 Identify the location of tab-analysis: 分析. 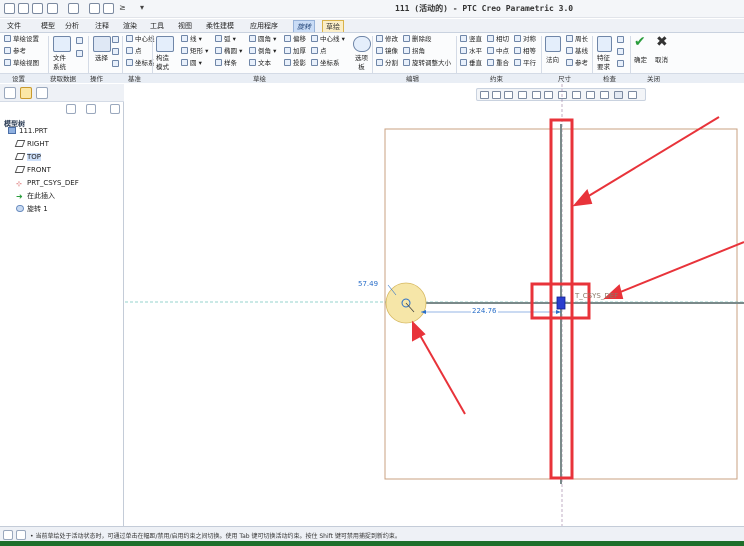
(72, 26).